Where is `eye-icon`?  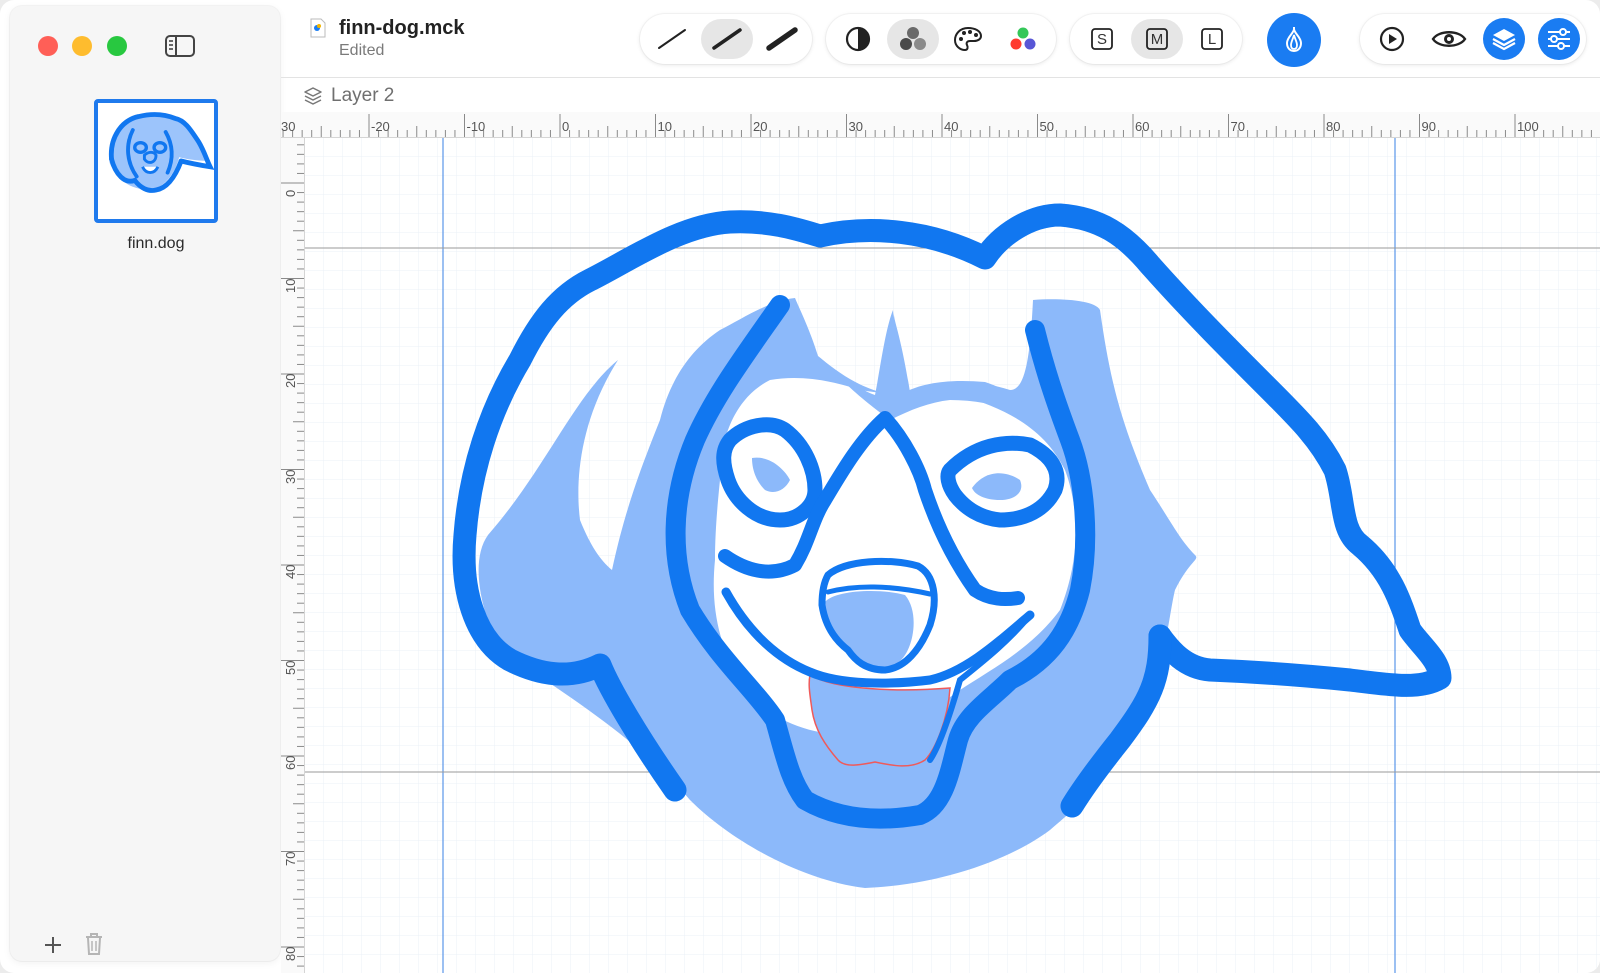 eye-icon is located at coordinates (1449, 39).